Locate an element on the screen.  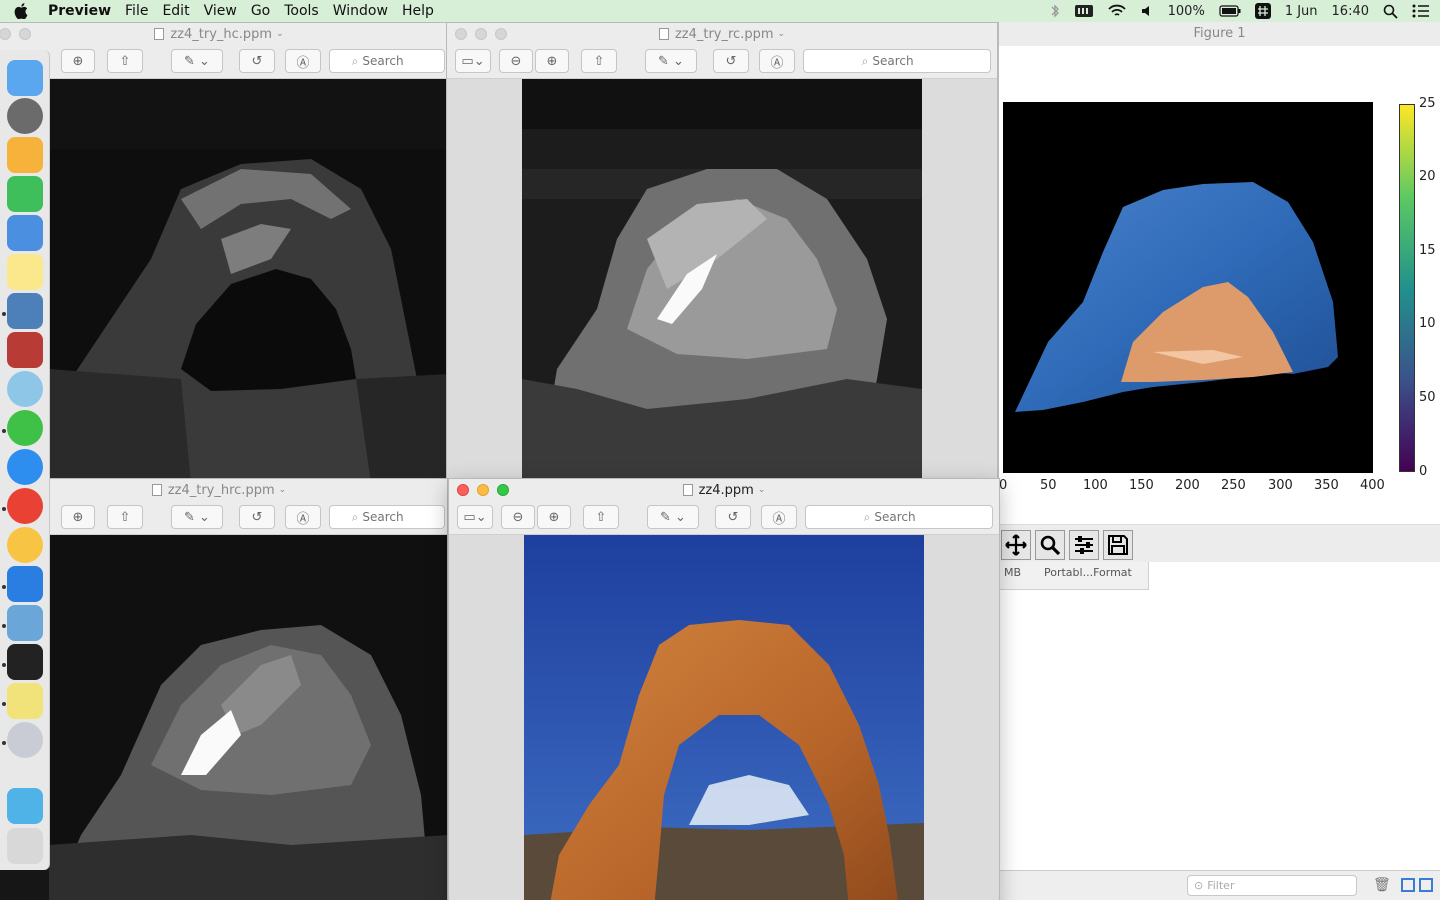
file-list-row: MB Portabl...Format is located at coordinates (1074, 576).